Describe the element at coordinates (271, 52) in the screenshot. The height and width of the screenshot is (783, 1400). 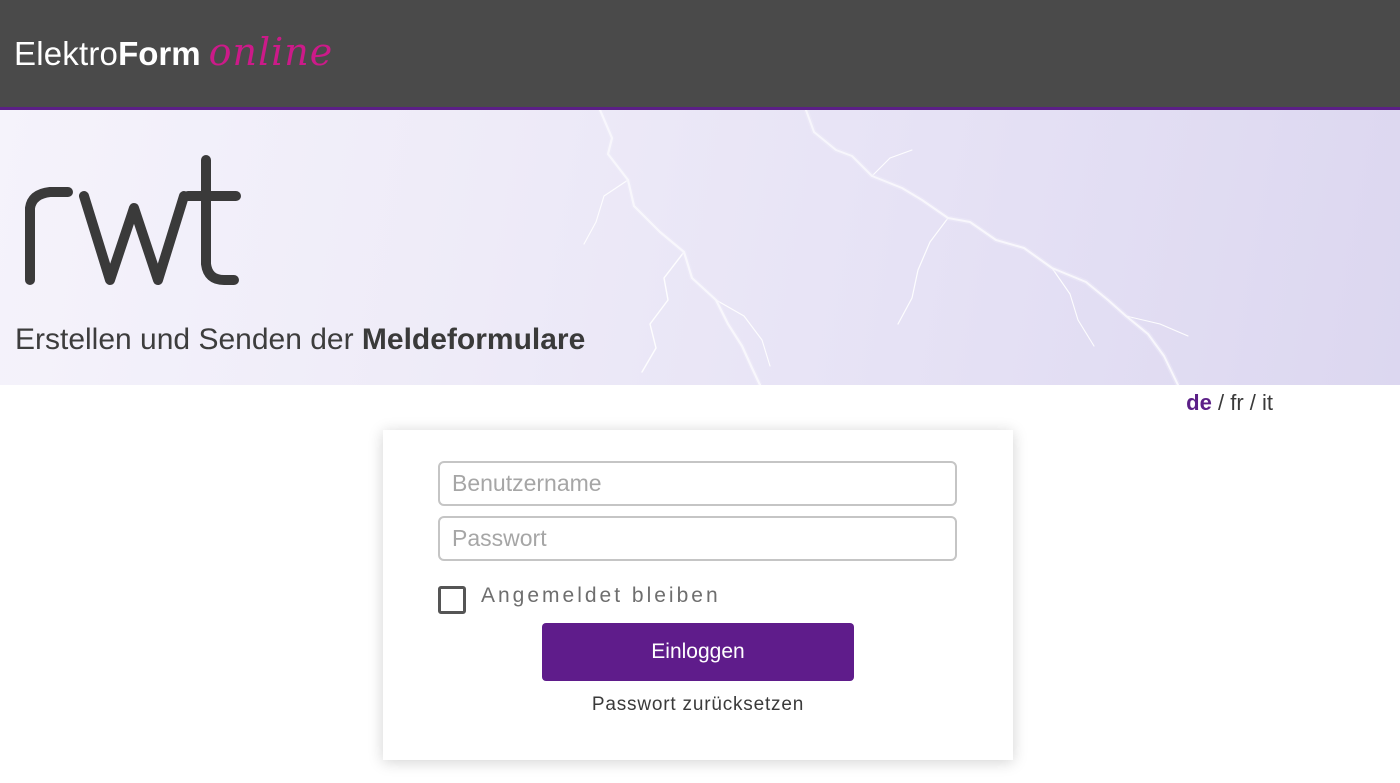
I see `logo-text-online: online` at that location.